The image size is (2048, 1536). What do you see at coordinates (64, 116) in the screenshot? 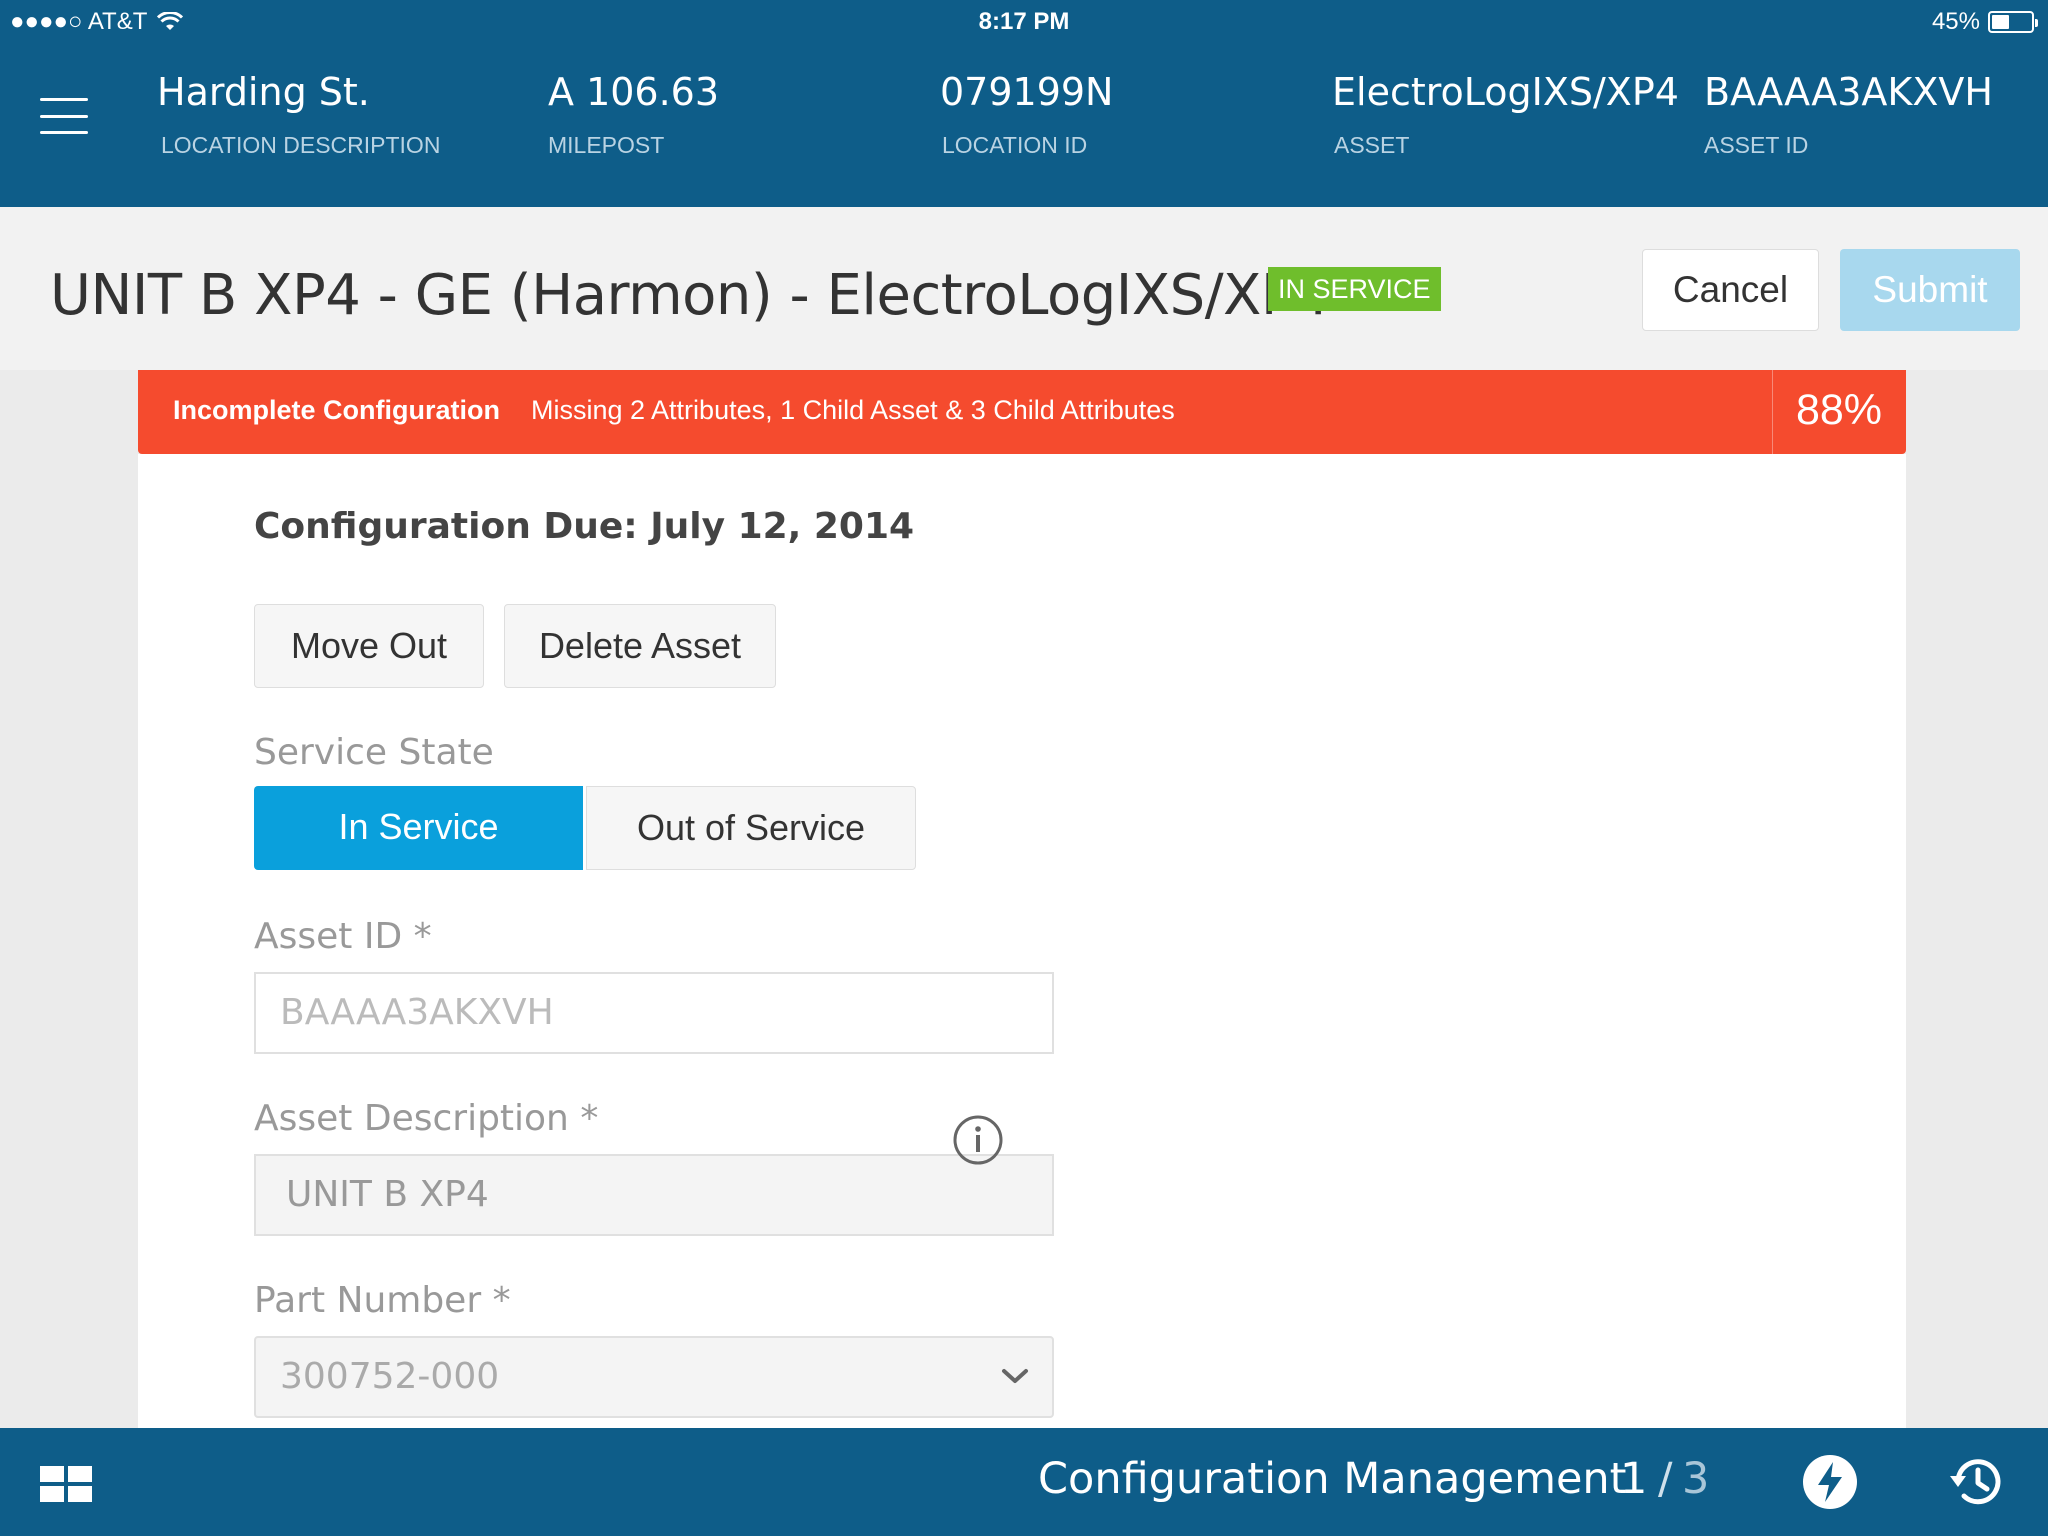
I see `hamburger-icon` at bounding box center [64, 116].